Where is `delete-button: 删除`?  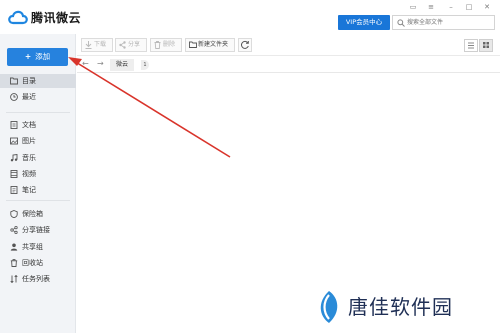 delete-button: 删除 is located at coordinates (166, 45).